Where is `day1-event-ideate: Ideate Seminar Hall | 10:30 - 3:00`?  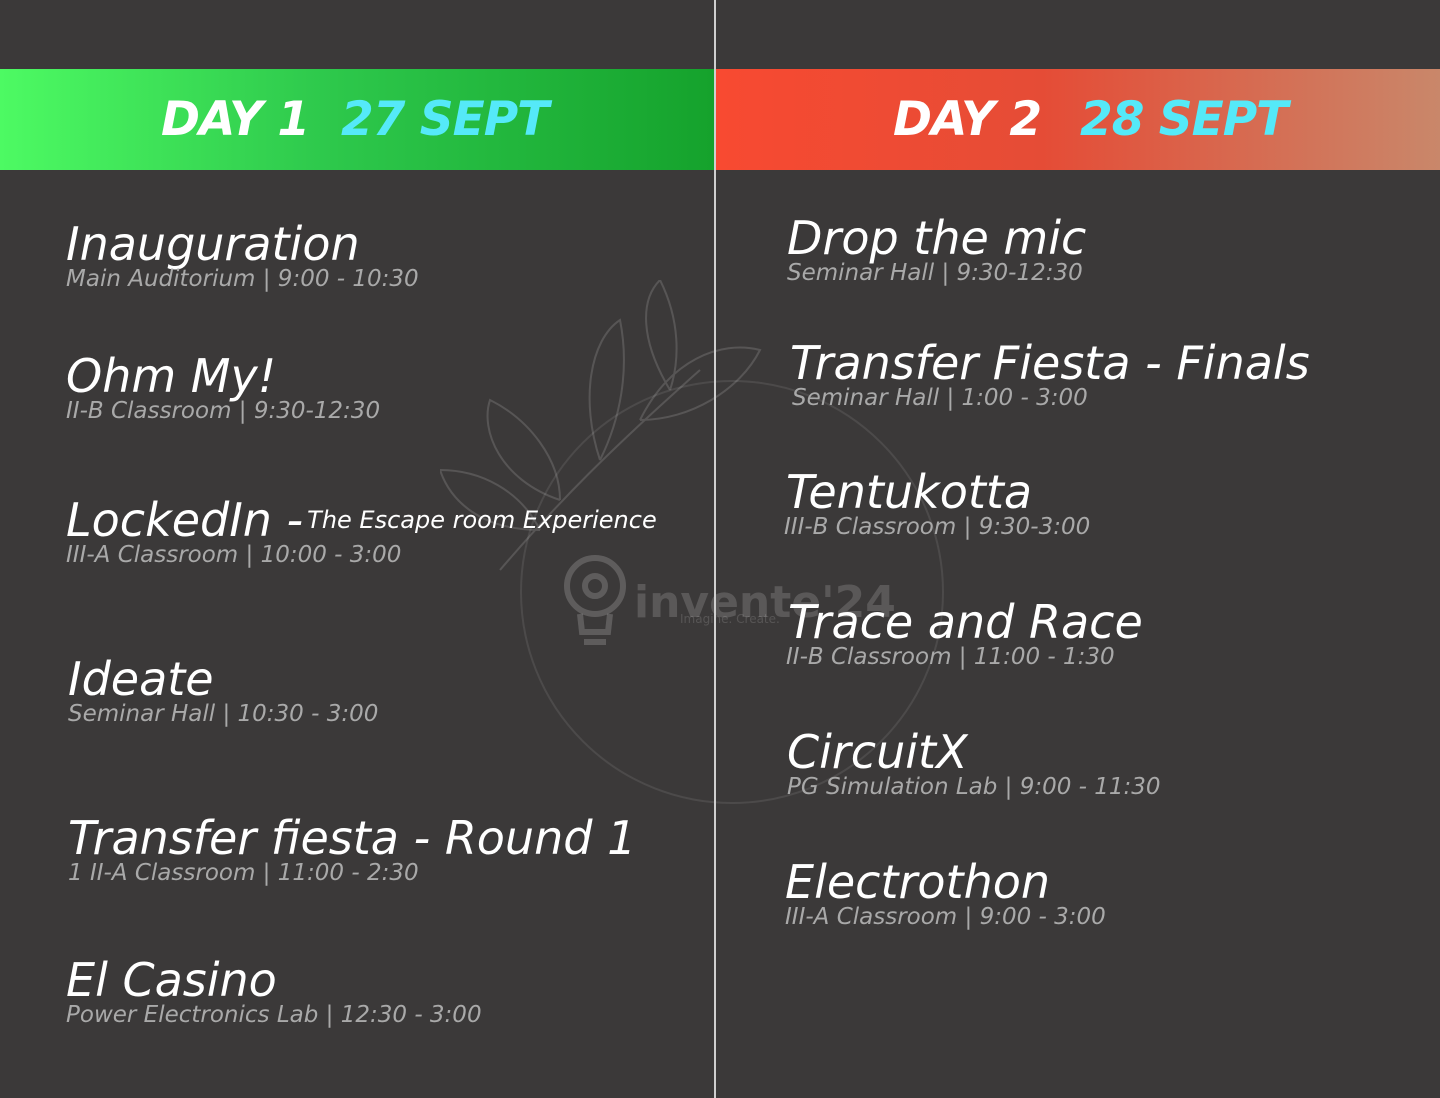
day1-event-ideate: Ideate Seminar Hall | 10:30 - 3:00 is located at coordinates (223, 690).